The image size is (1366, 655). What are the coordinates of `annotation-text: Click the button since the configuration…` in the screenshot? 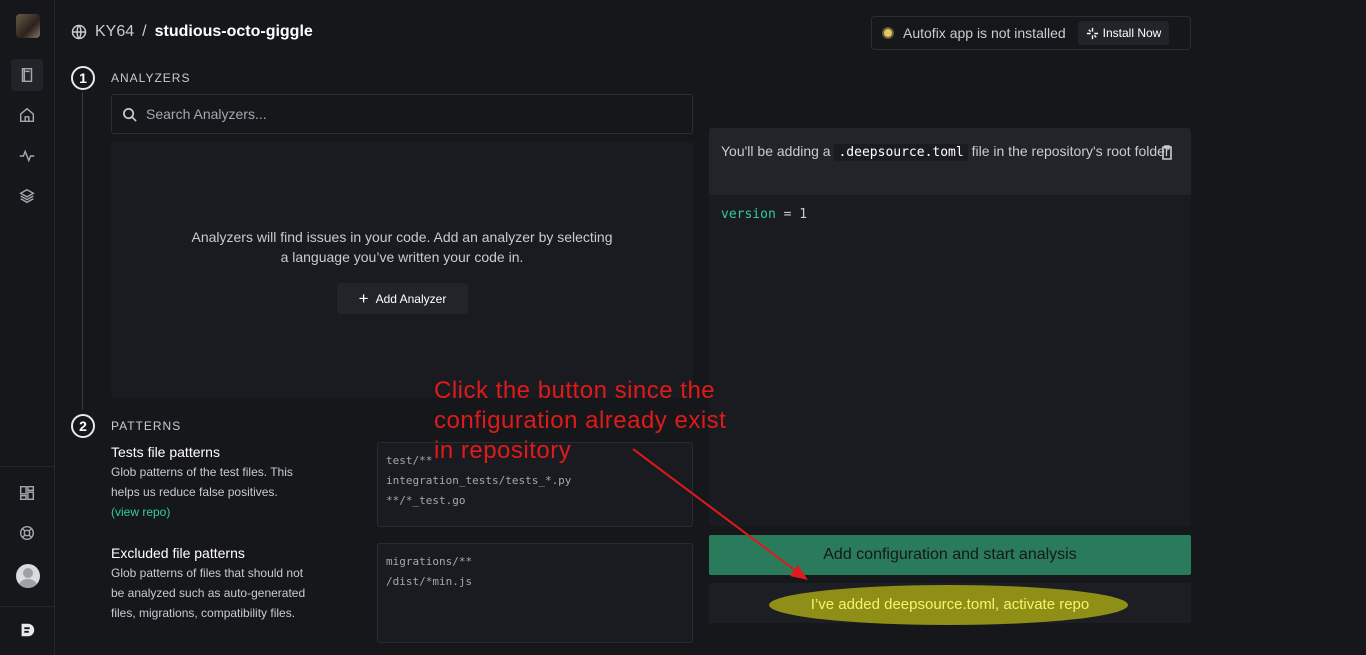 It's located at (580, 421).